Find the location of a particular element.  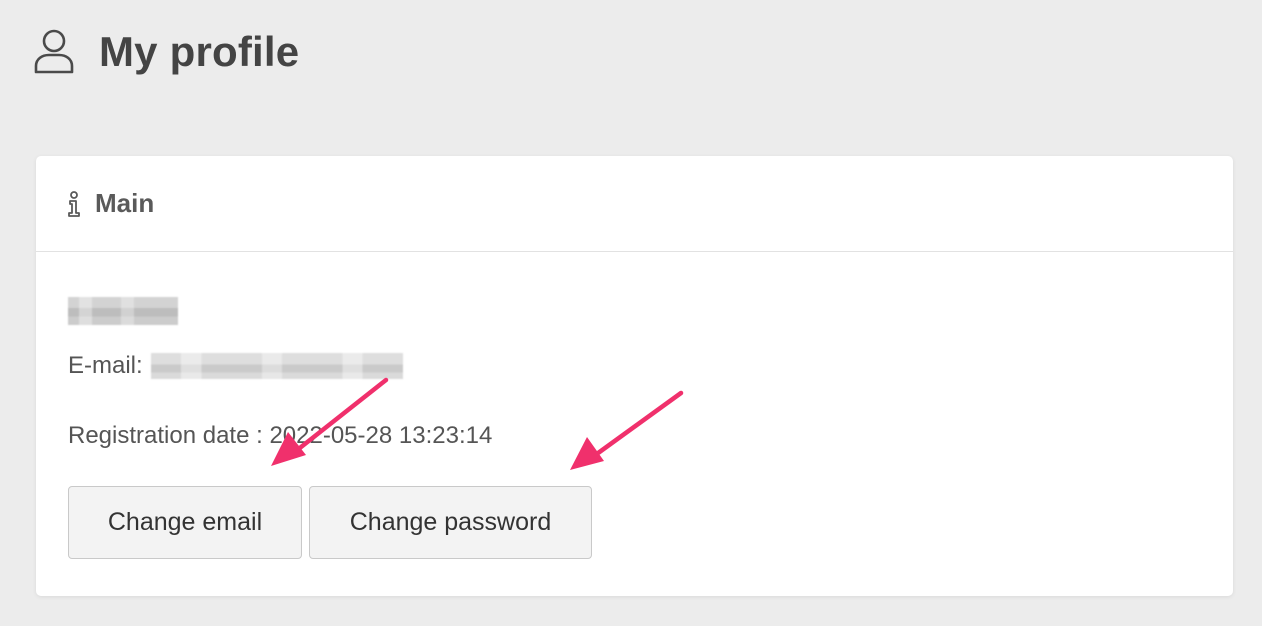

card-title: Main is located at coordinates (125, 203).